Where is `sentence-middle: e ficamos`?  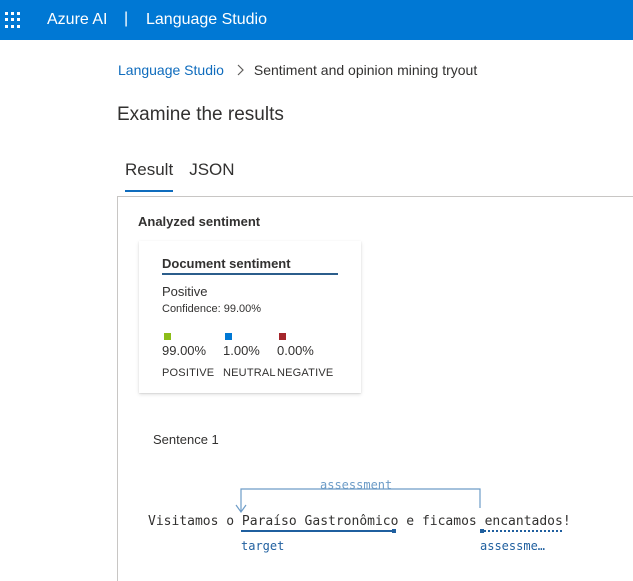 sentence-middle: e ficamos is located at coordinates (441, 521).